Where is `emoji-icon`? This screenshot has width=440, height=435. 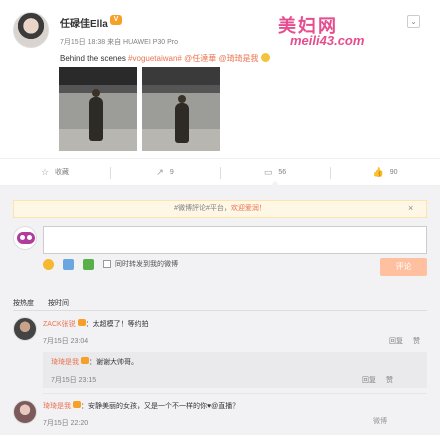
emoji-icon is located at coordinates (48, 264).